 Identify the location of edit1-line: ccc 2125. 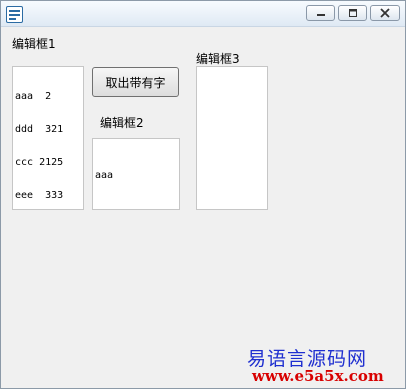
(39, 162).